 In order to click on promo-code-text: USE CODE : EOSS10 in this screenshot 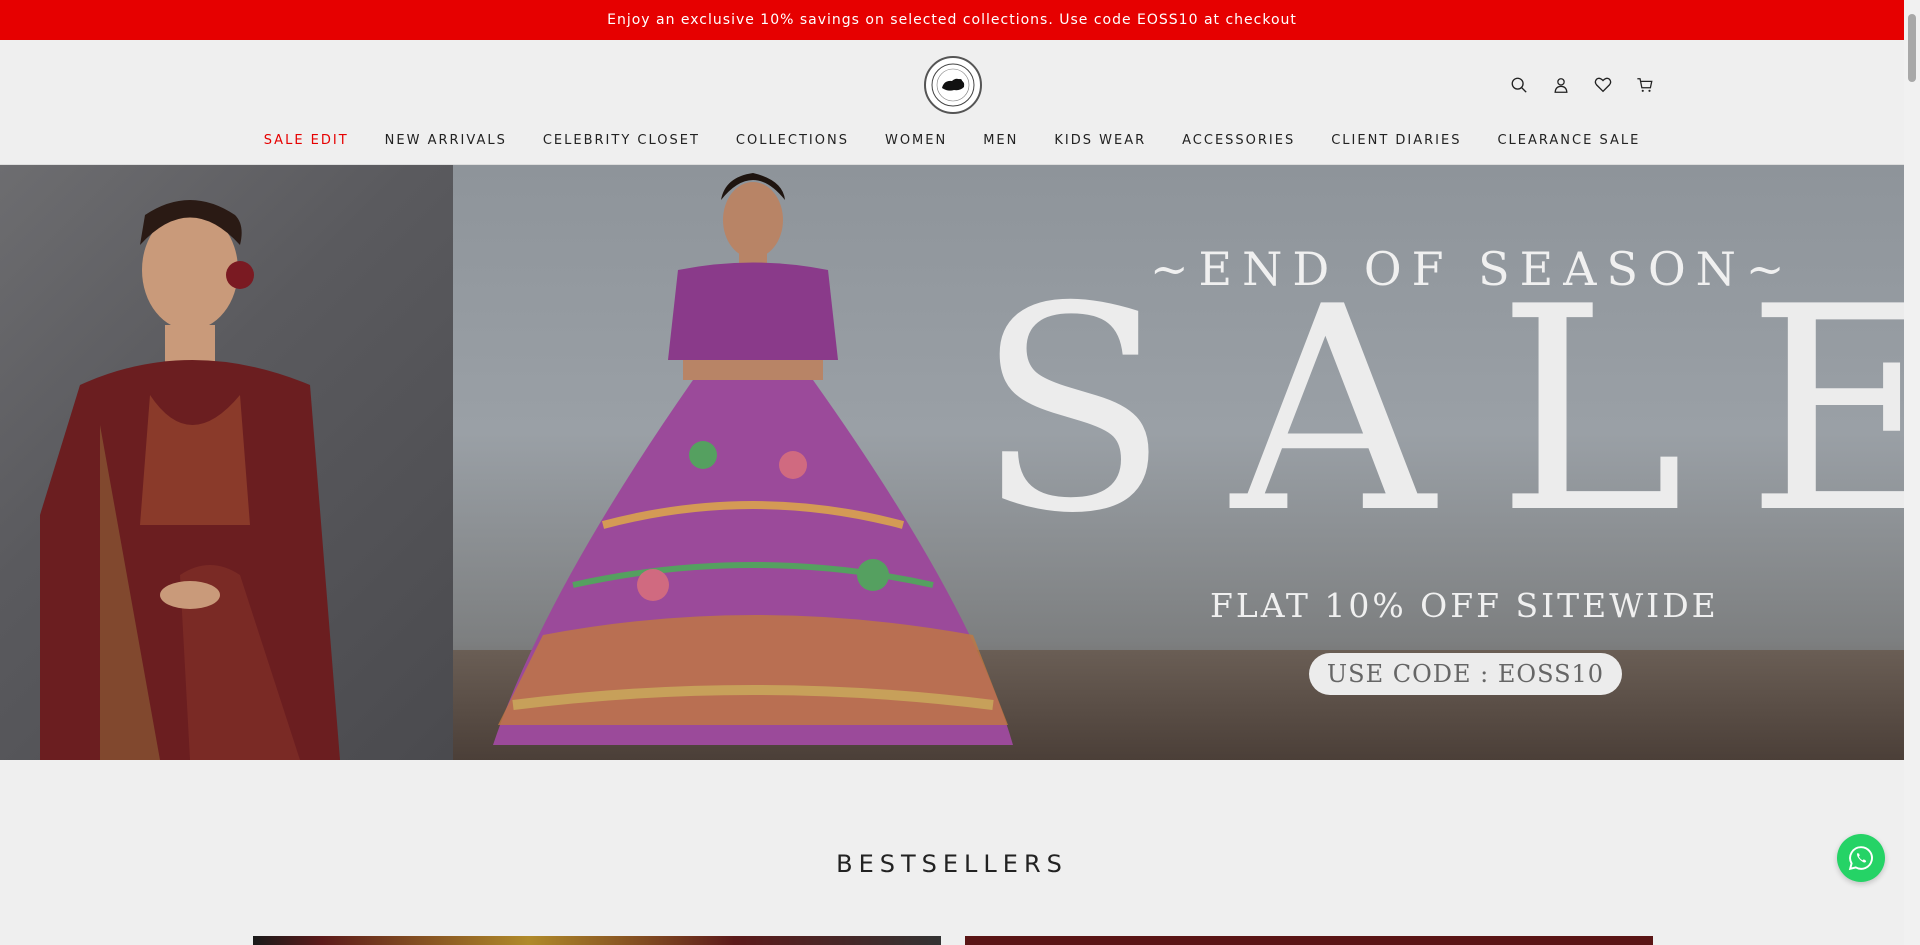, I will do `click(1465, 674)`.